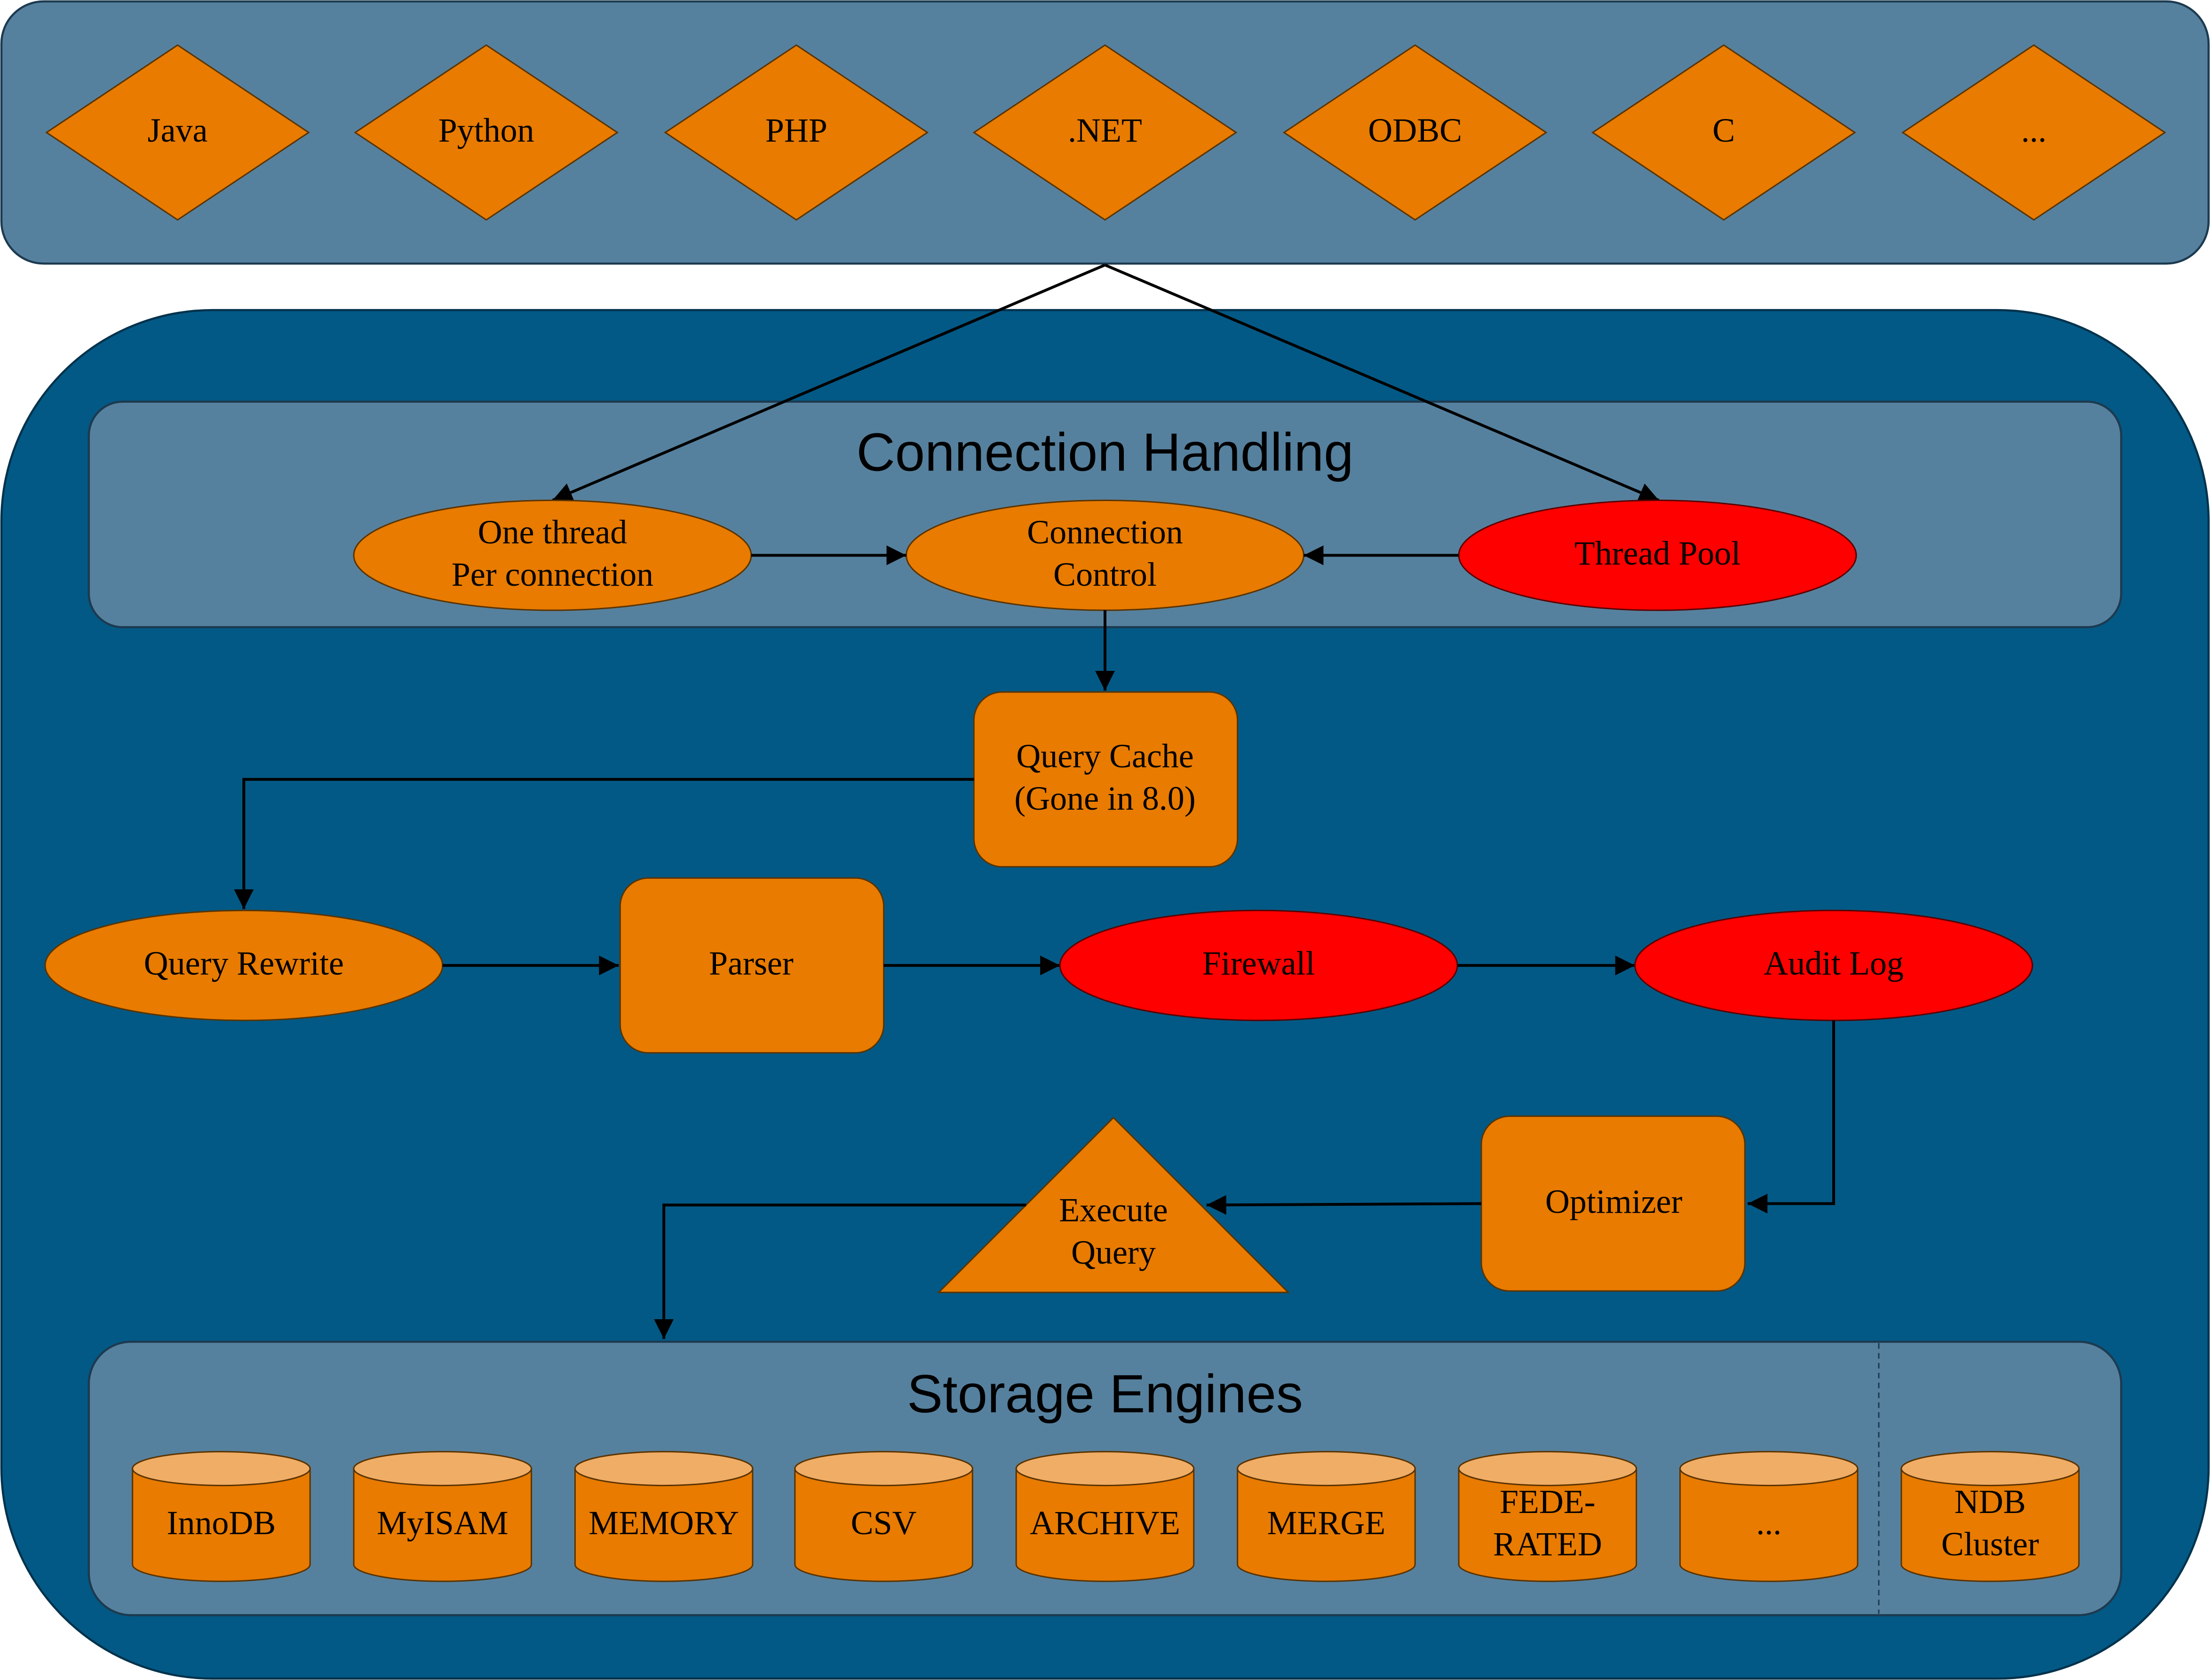 The image size is (2210, 1680). I want to click on storage-engine-myisam: MyISAM, so click(443, 1517).